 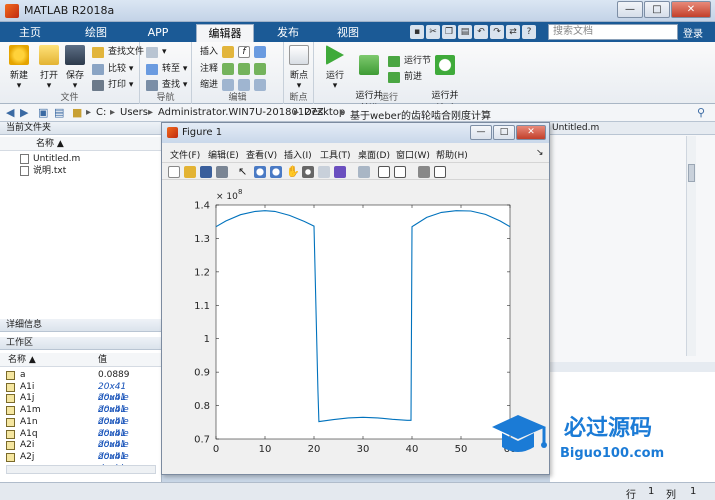 What do you see at coordinates (185, 154) in the screenshot?
I see `menu-file: 文件(F)` at bounding box center [185, 154].